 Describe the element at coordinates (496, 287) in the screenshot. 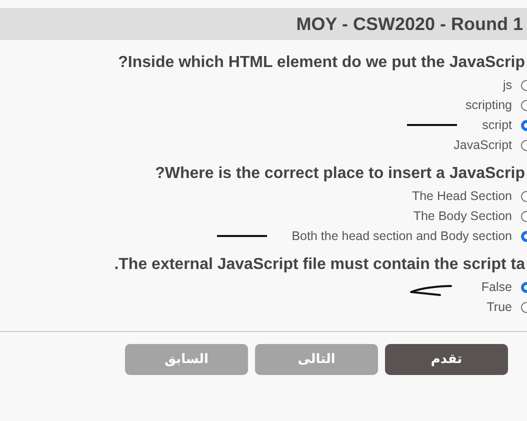

I see `option-label: False` at that location.